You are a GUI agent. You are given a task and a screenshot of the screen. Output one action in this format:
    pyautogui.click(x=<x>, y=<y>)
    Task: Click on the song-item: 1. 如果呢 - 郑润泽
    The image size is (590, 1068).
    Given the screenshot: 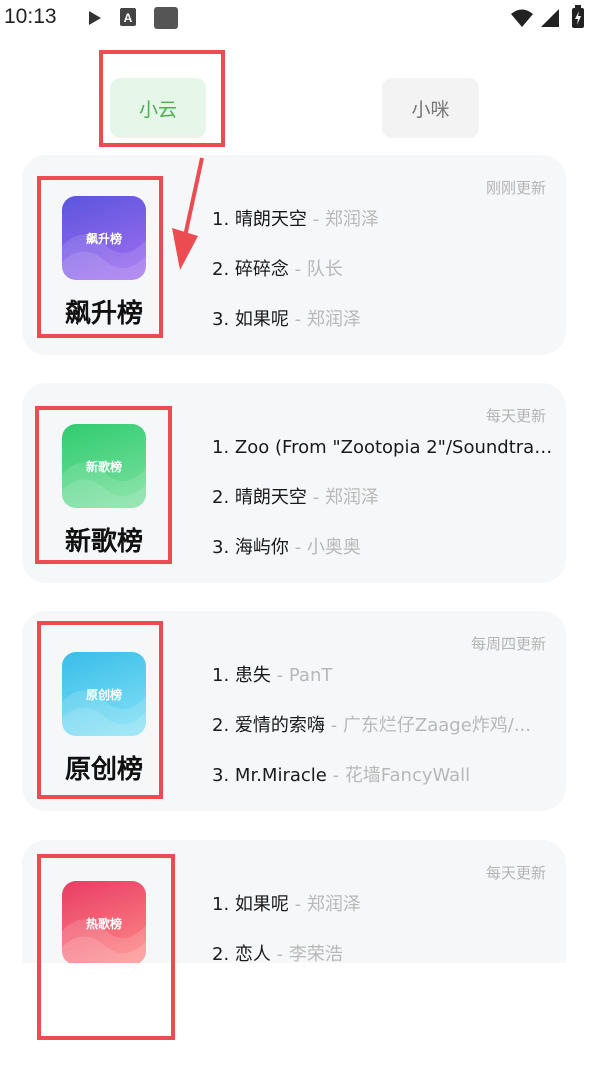 What is the action you would take?
    pyautogui.click(x=385, y=913)
    